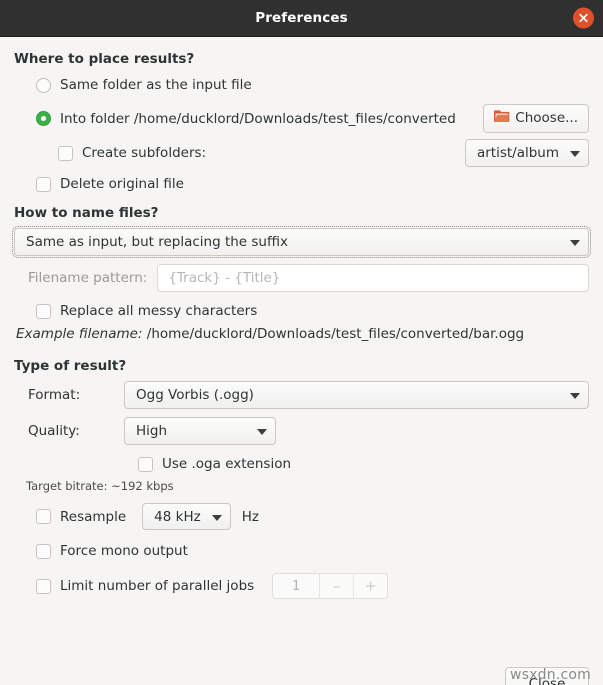 The image size is (603, 685). Describe the element at coordinates (54, 395) in the screenshot. I see `format-label: Format:` at that location.